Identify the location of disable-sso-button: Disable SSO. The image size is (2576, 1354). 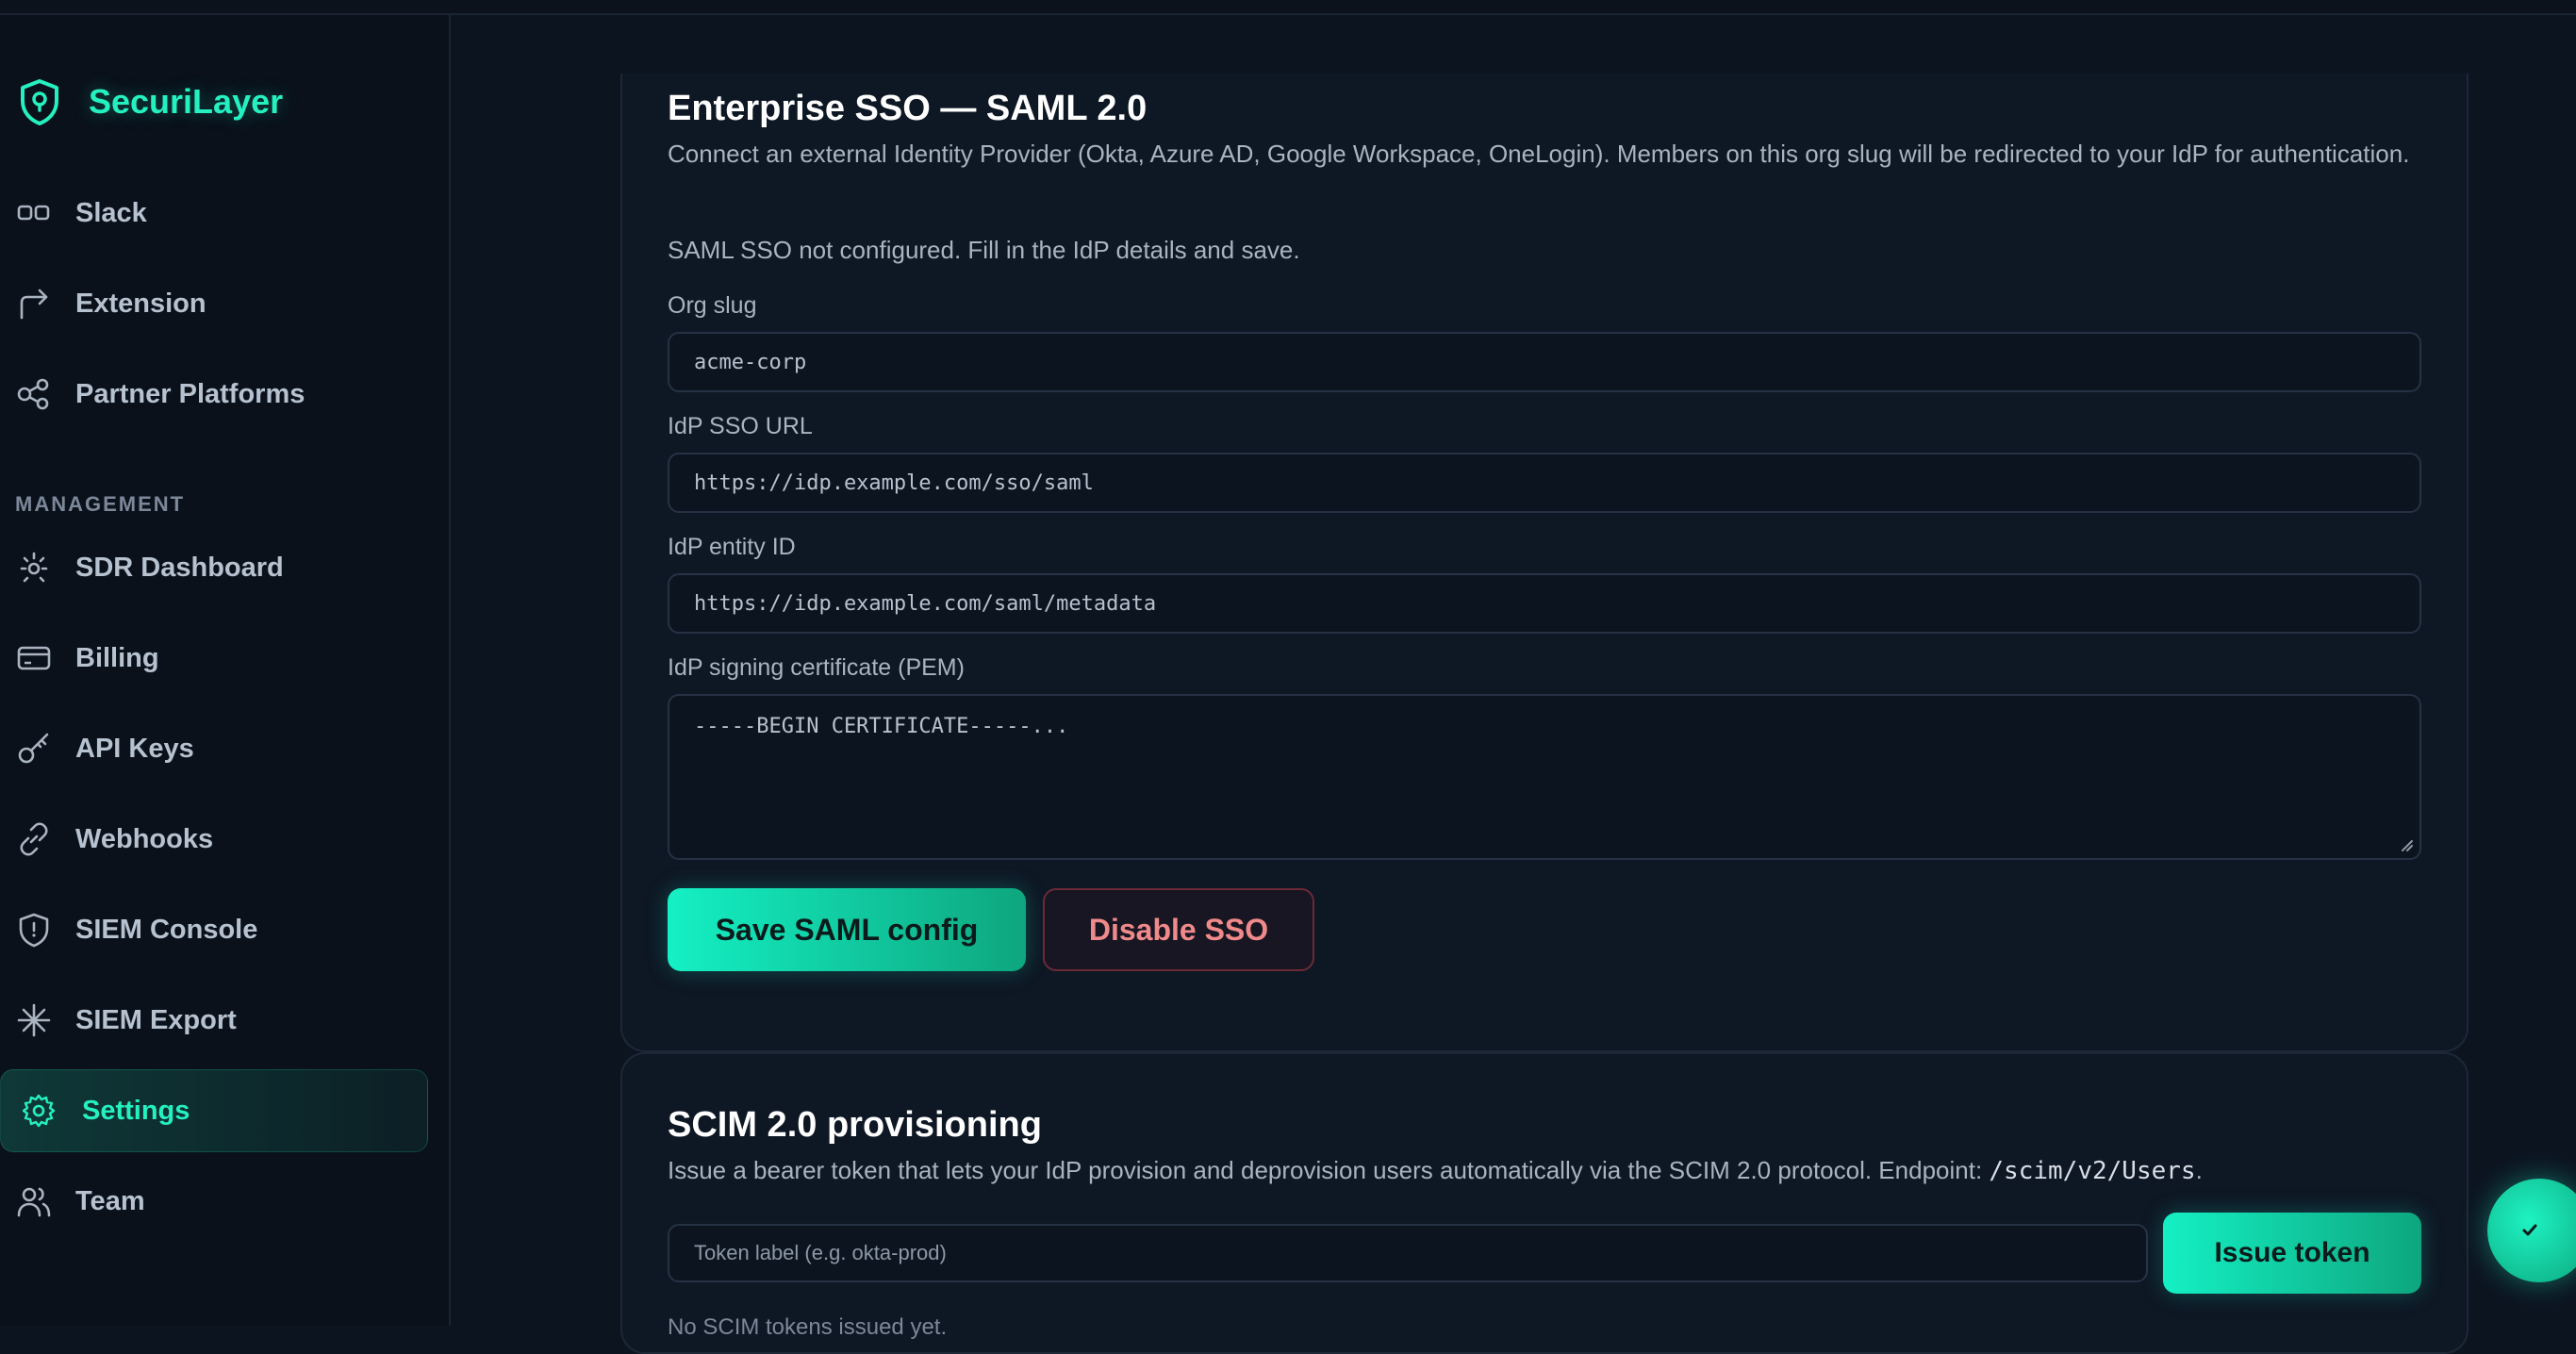
(1178, 929).